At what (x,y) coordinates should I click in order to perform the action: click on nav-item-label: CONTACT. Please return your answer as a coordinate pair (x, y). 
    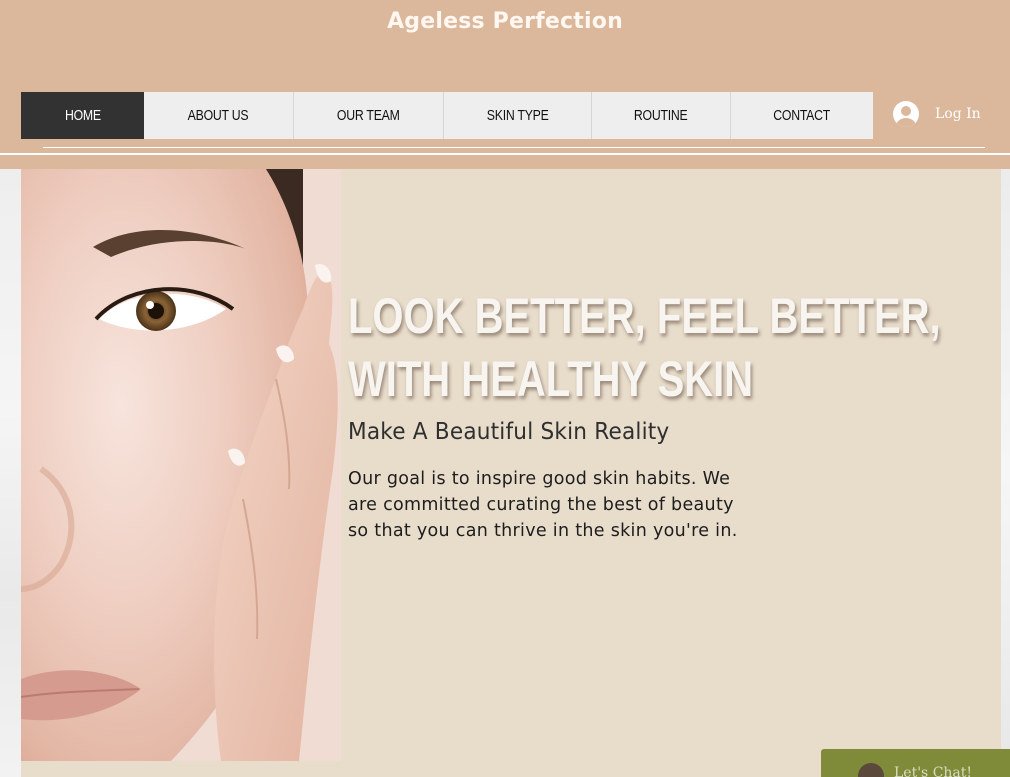
    Looking at the image, I should click on (802, 115).